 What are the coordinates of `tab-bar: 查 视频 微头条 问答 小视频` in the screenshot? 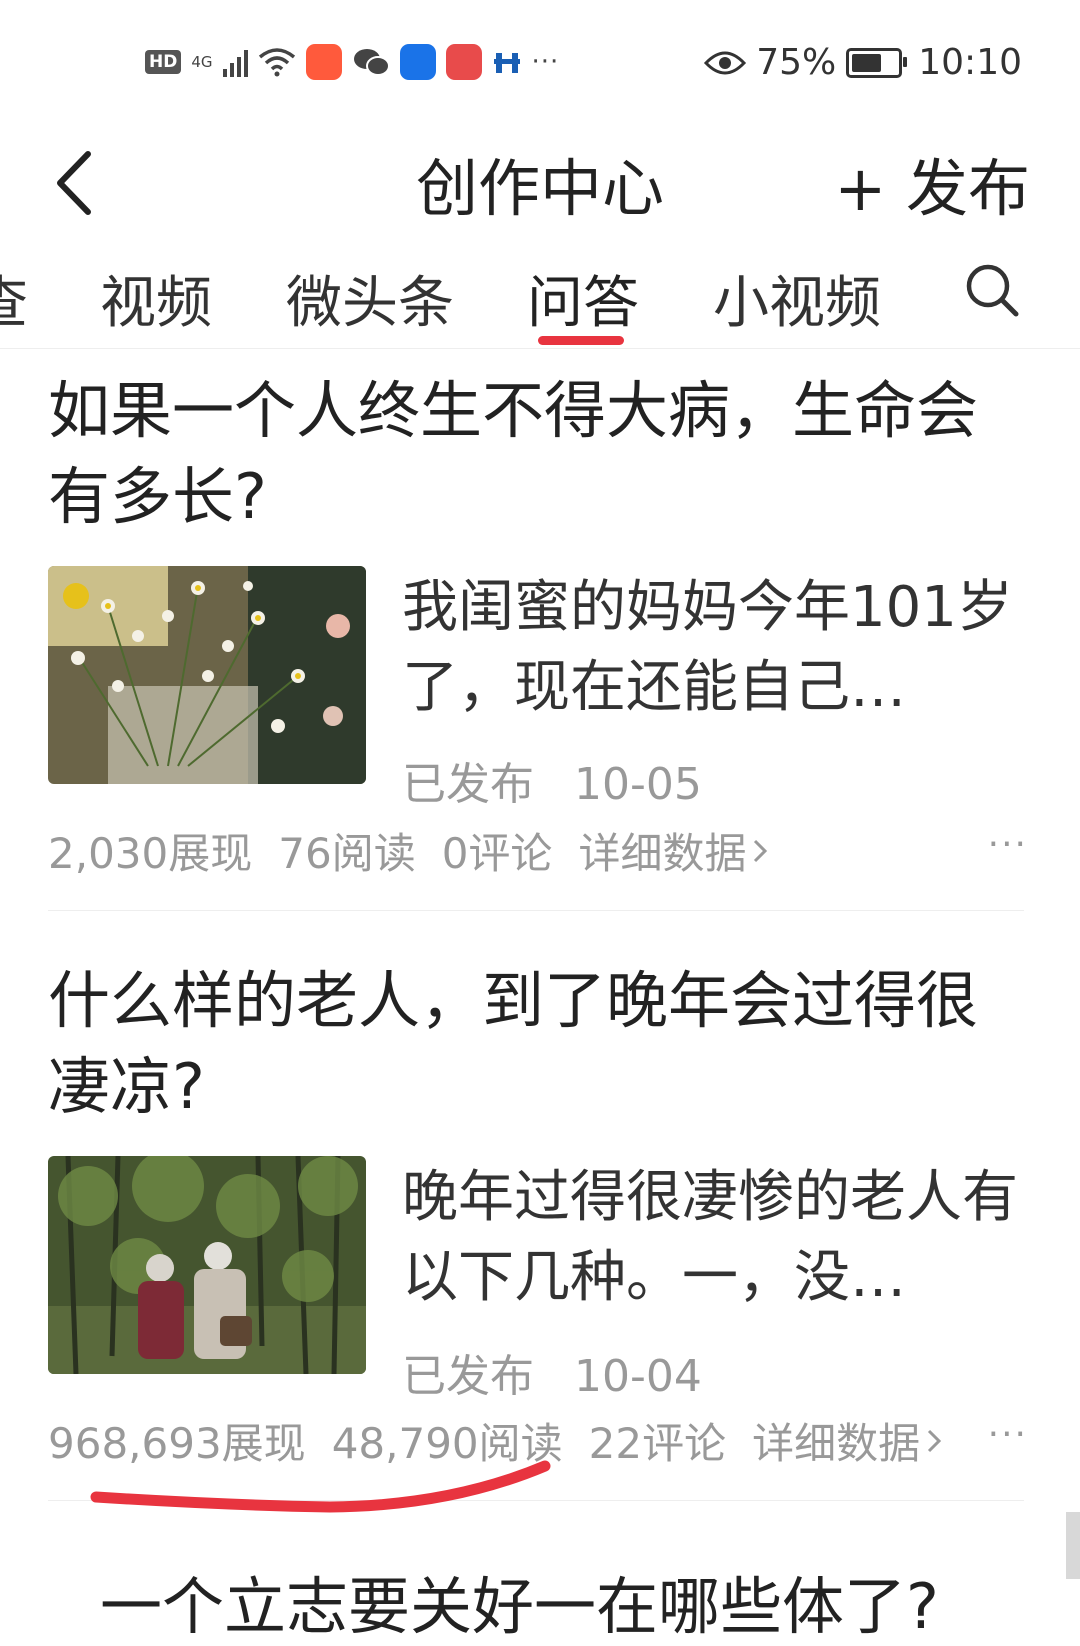 It's located at (540, 290).